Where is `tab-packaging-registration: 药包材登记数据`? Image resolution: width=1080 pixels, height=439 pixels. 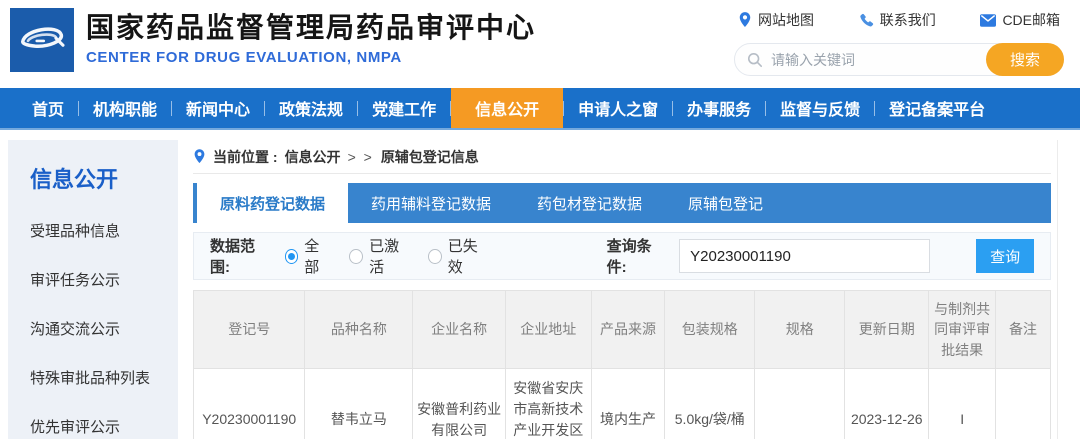
tab-packaging-registration: 药包材登记数据 is located at coordinates (589, 203).